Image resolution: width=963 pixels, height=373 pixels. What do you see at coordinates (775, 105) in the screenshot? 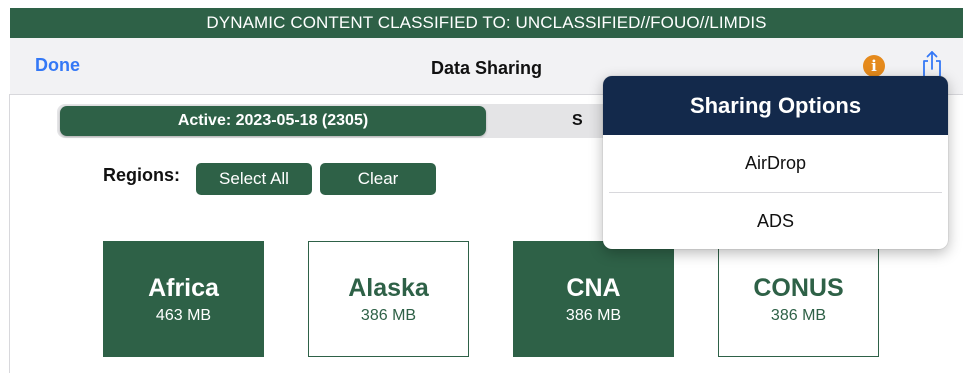
I see `popover-title: Sharing Options` at bounding box center [775, 105].